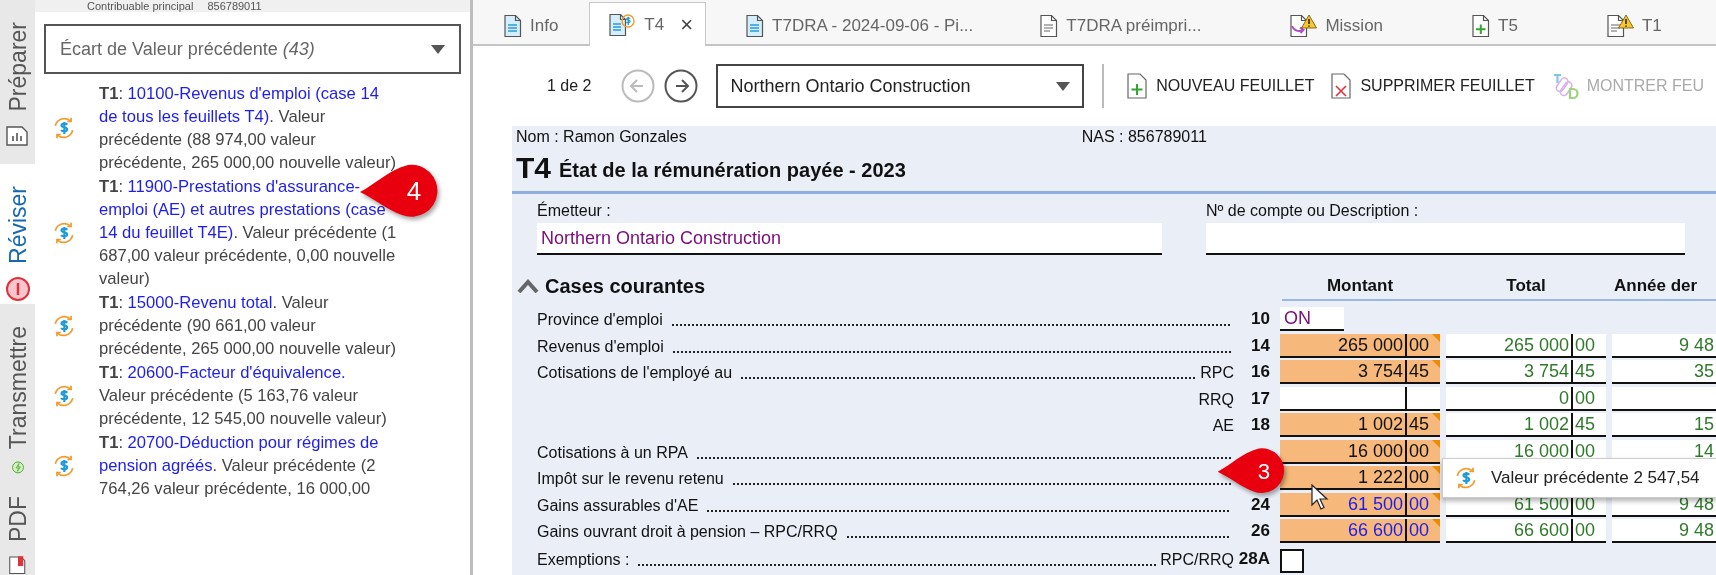 The width and height of the screenshot is (1716, 575). I want to click on box-number: 24, so click(1260, 504).